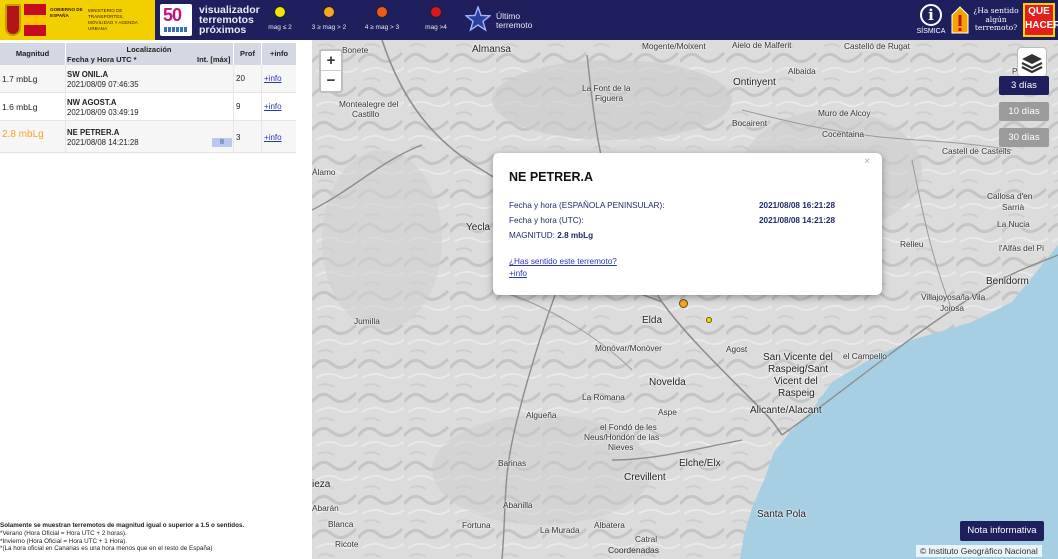  I want to click on row-intensity-badge: II, so click(222, 142).